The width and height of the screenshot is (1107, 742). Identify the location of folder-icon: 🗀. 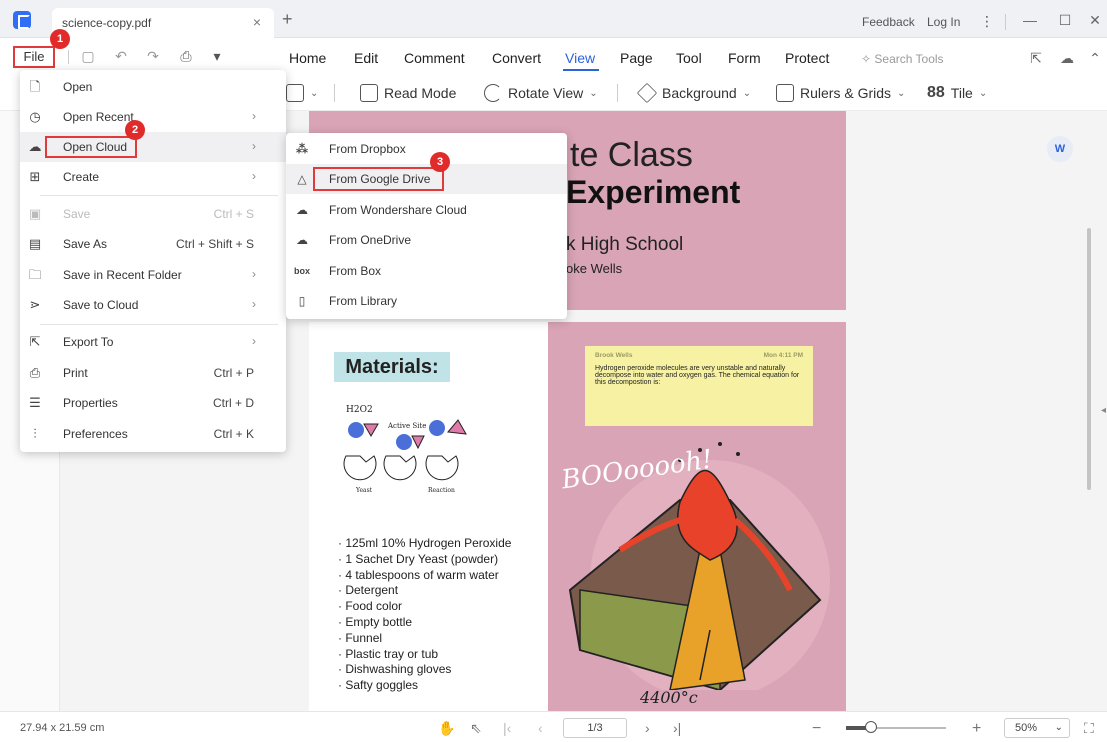
(35, 274).